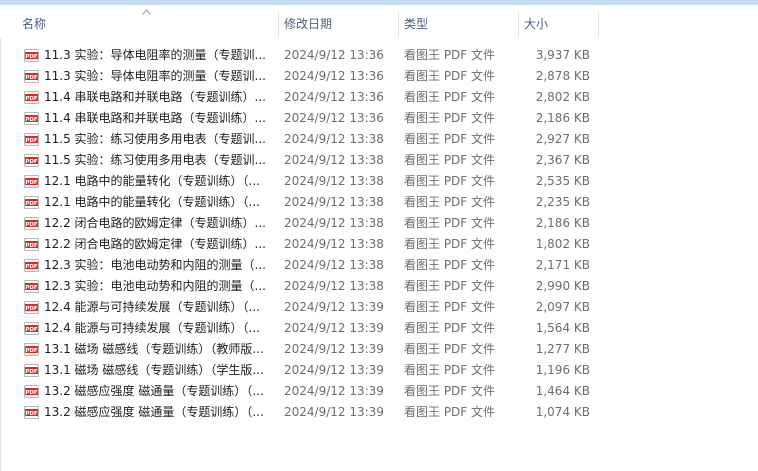 This screenshot has height=471, width=758. Describe the element at coordinates (562, 307) in the screenshot. I see `file-size: 2,097 KB` at that location.